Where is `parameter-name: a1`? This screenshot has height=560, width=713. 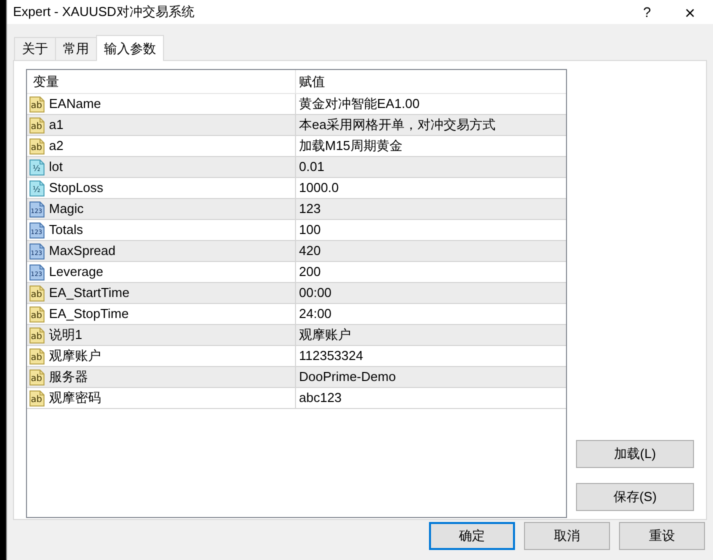
parameter-name: a1 is located at coordinates (56, 125).